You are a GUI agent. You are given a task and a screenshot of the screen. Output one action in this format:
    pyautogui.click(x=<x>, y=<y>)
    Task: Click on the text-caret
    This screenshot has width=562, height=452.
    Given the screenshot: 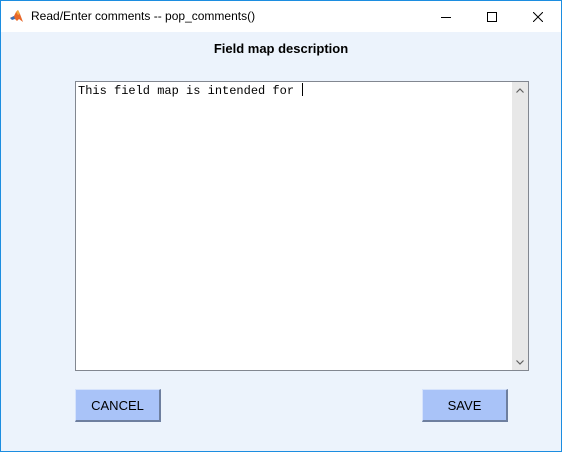 What is the action you would take?
    pyautogui.click(x=303, y=89)
    